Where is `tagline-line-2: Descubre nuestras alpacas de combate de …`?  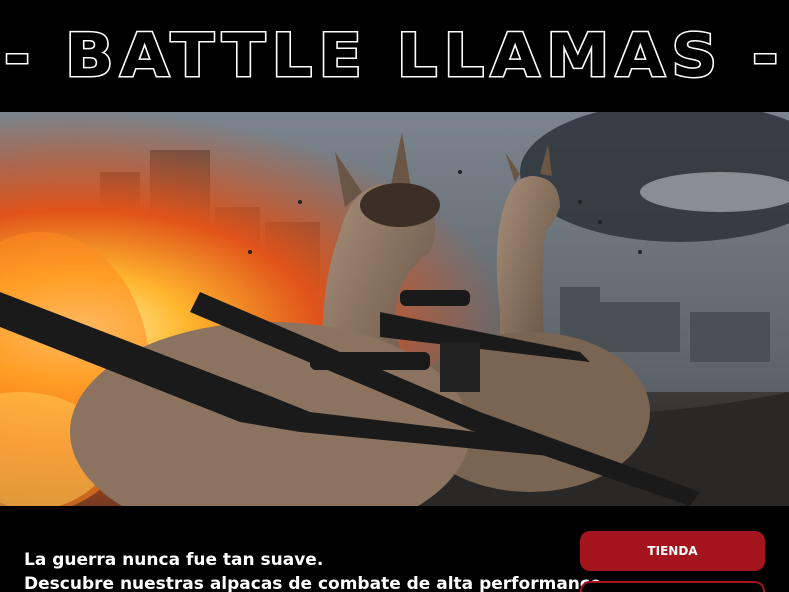 tagline-line-2: Descubre nuestras alpacas de combate de … is located at coordinates (313, 583).